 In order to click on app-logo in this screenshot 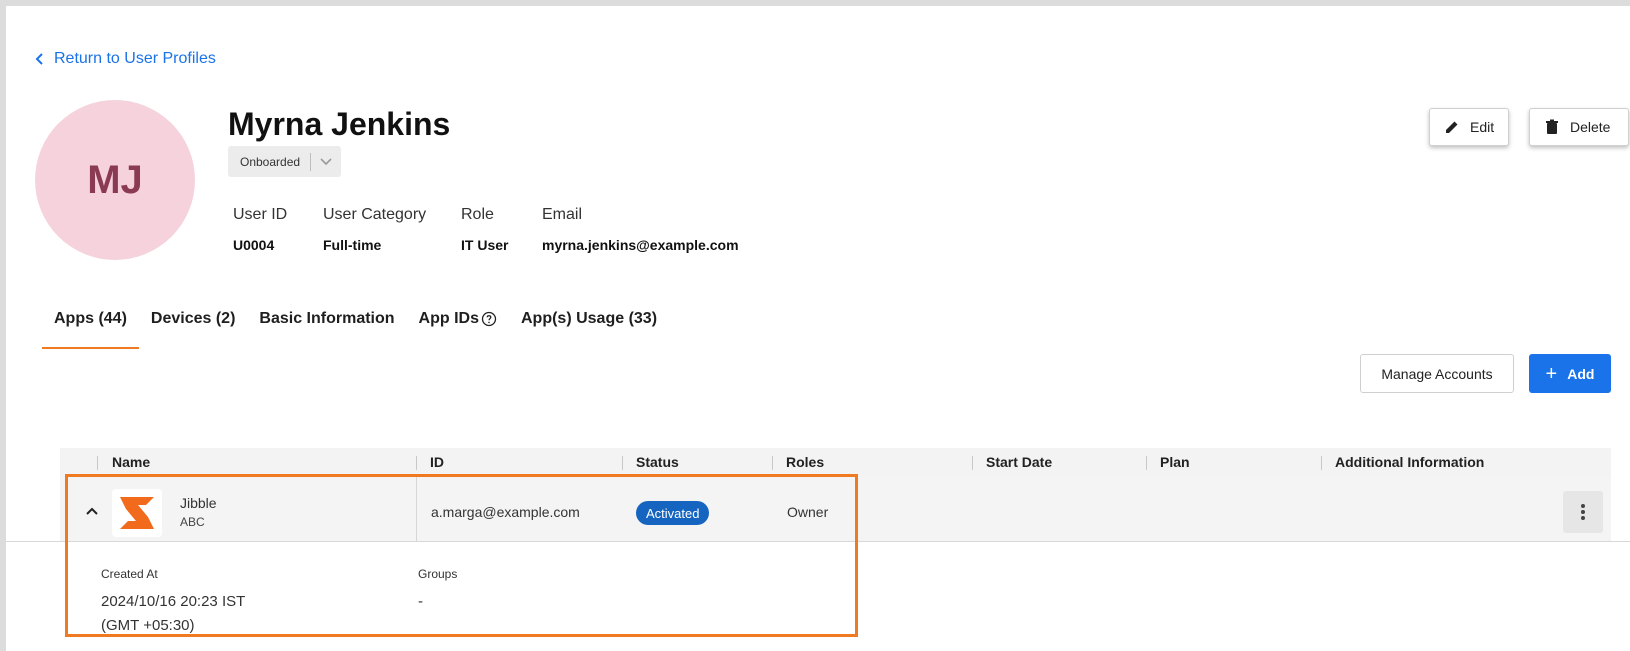, I will do `click(137, 513)`.